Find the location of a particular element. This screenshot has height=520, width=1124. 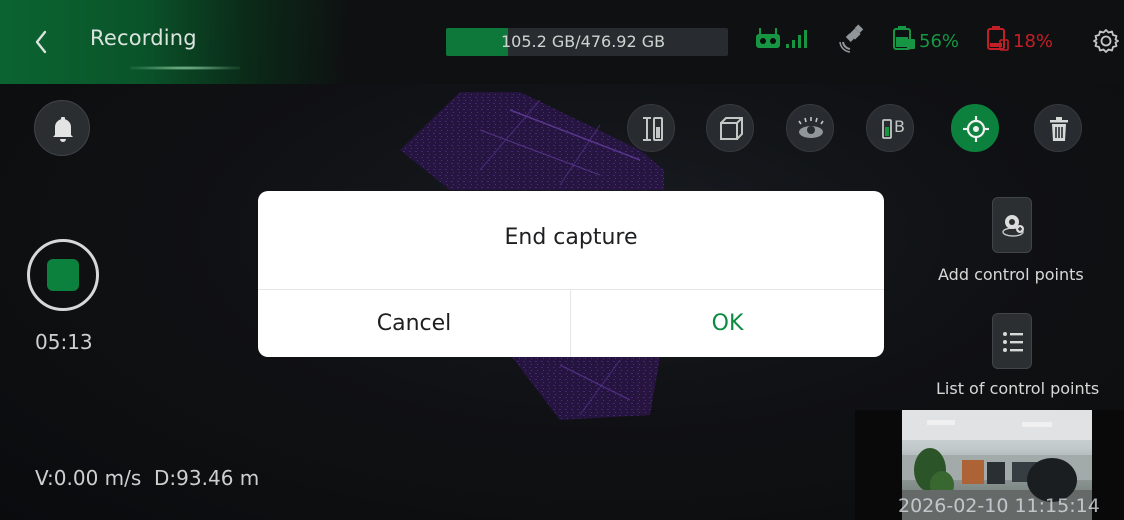

ok-button: OK is located at coordinates (727, 323).